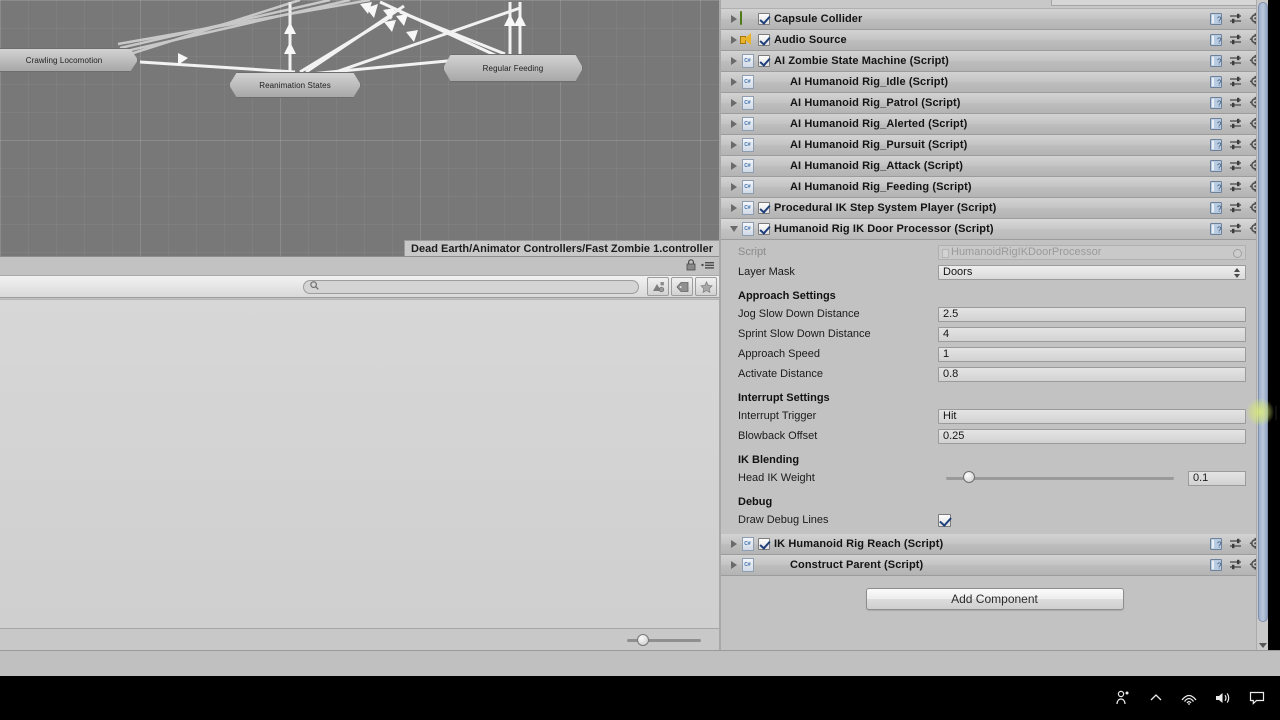 This screenshot has width=1280, height=720. I want to click on property-row-approach-speed: Approach Speed 1, so click(994, 354).